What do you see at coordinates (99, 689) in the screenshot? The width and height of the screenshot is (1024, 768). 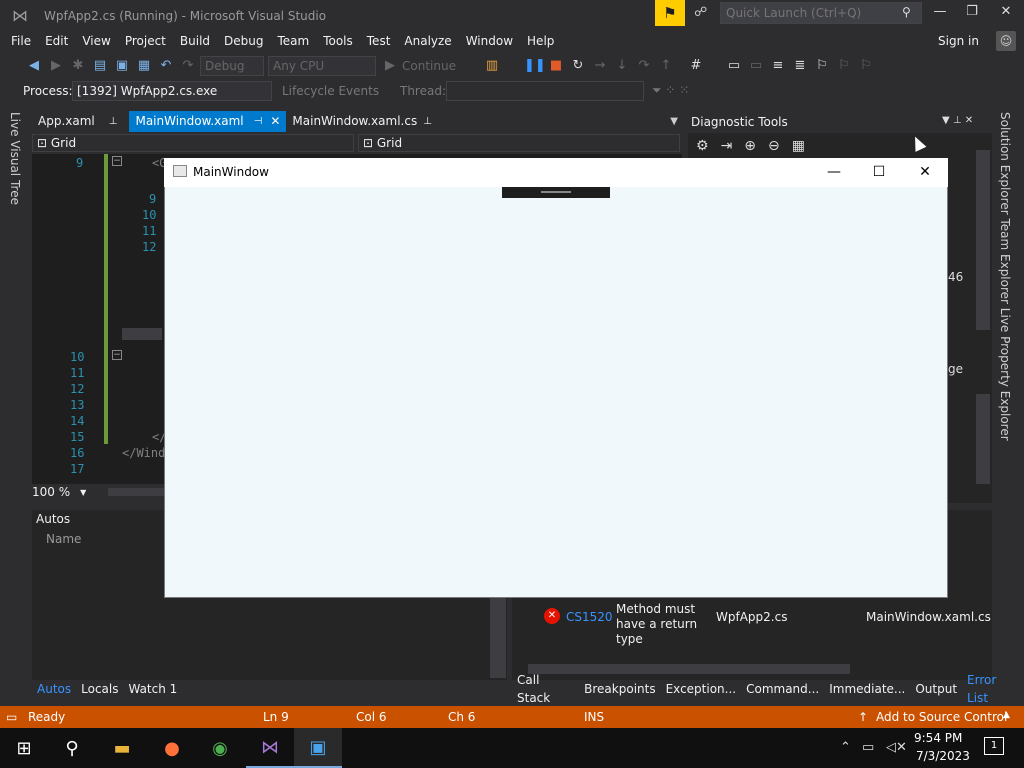 I see `tab-locals: Locals` at bounding box center [99, 689].